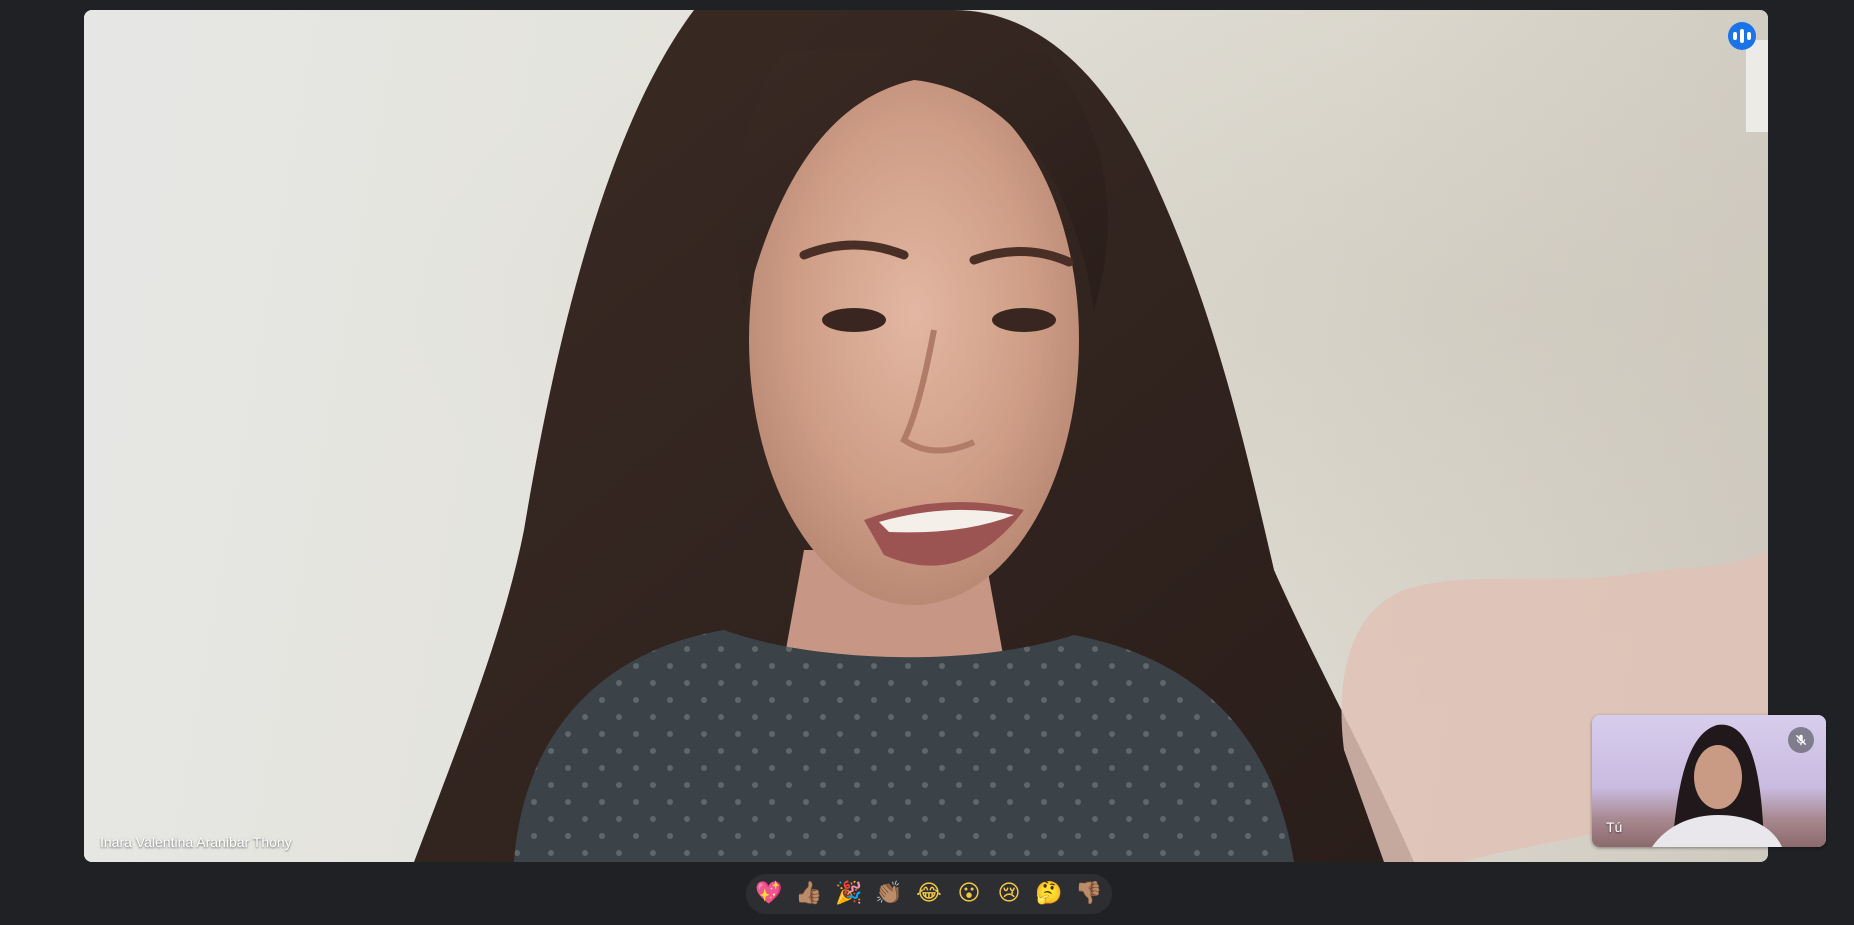 This screenshot has height=925, width=1854. Describe the element at coordinates (1009, 894) in the screenshot. I see `reaction-sad-button: 😢` at that location.